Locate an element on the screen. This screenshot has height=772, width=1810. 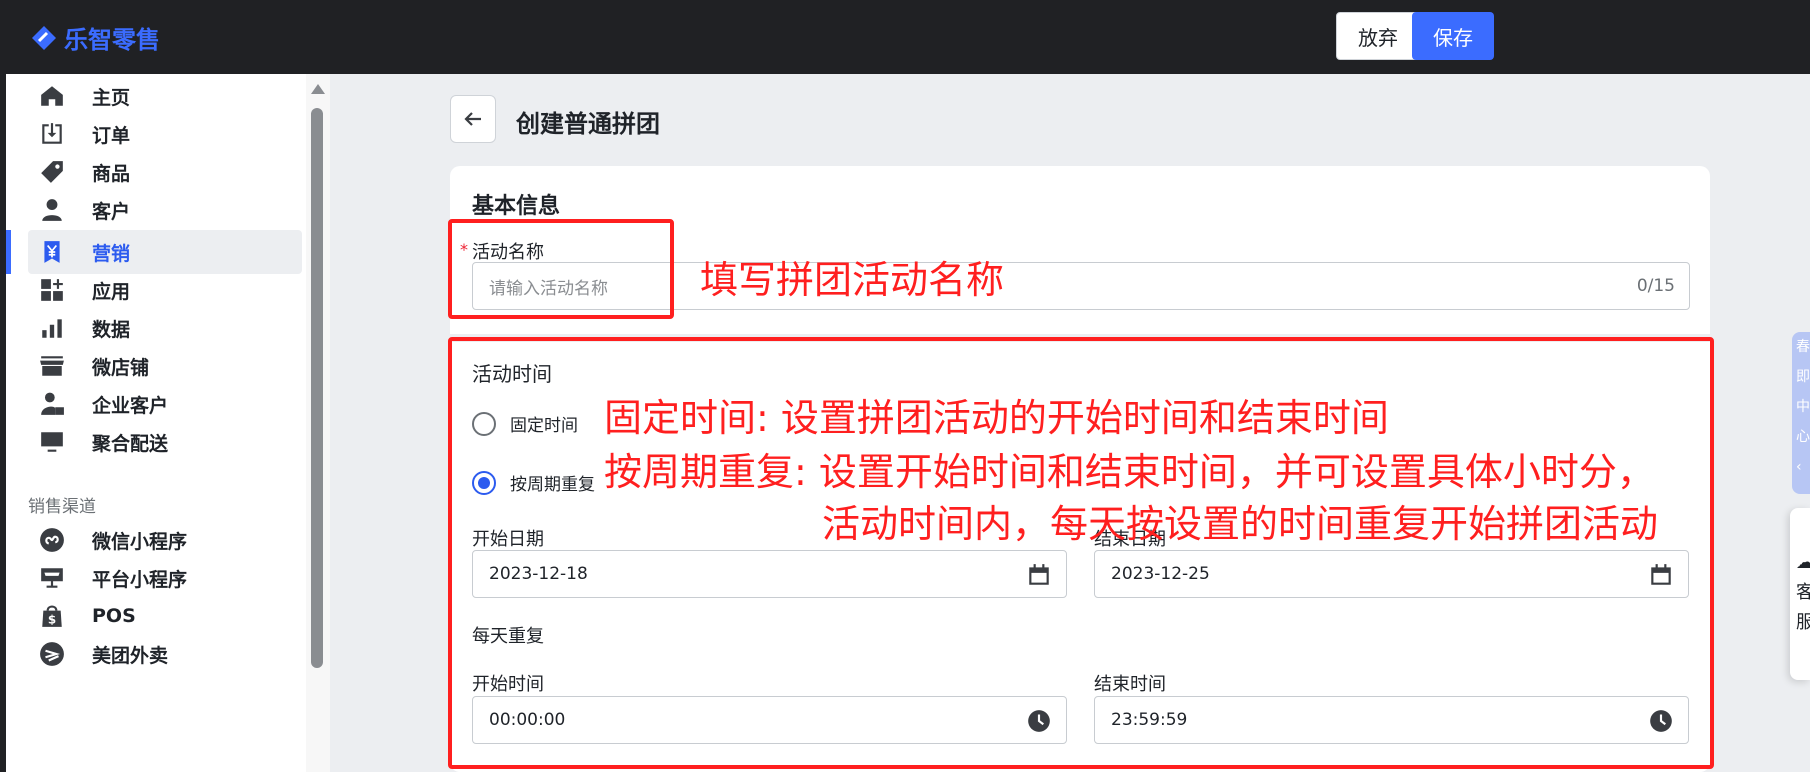
bar-chart-icon is located at coordinates (52, 328).